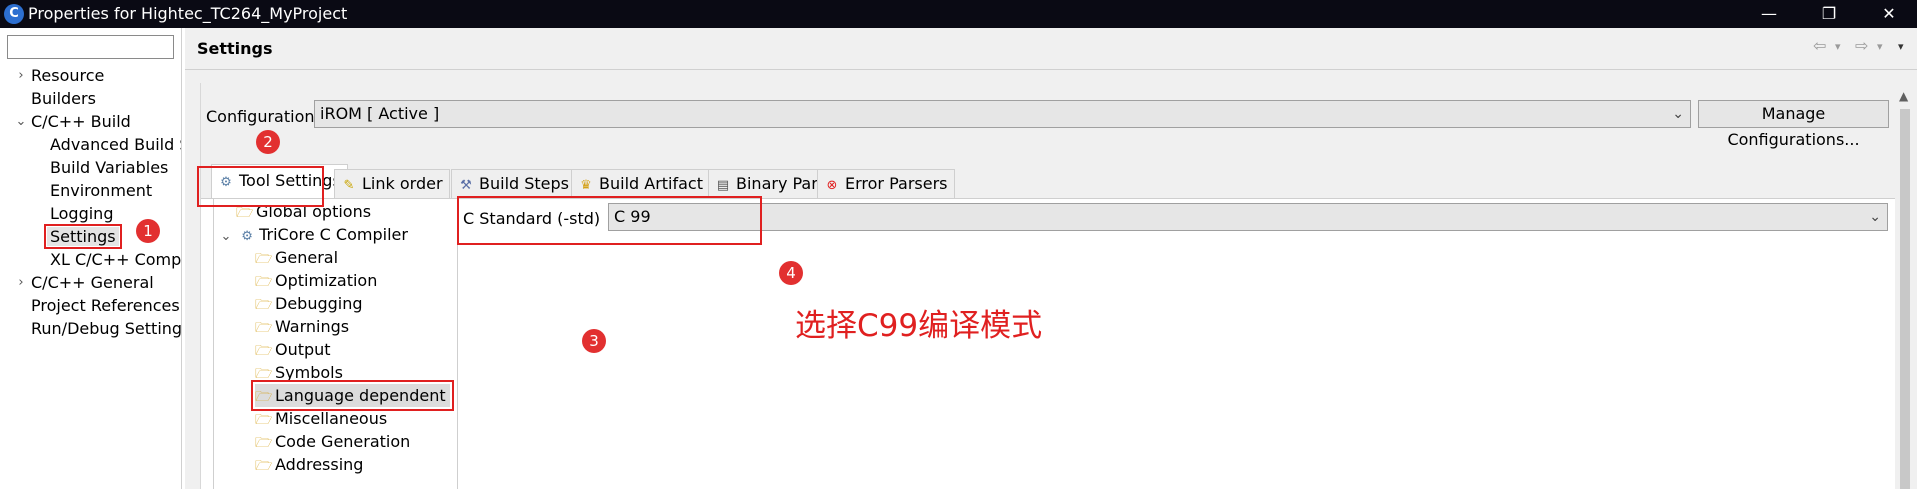  I want to click on configuration-select: iROM [ Active ] ⌄, so click(1002, 114).